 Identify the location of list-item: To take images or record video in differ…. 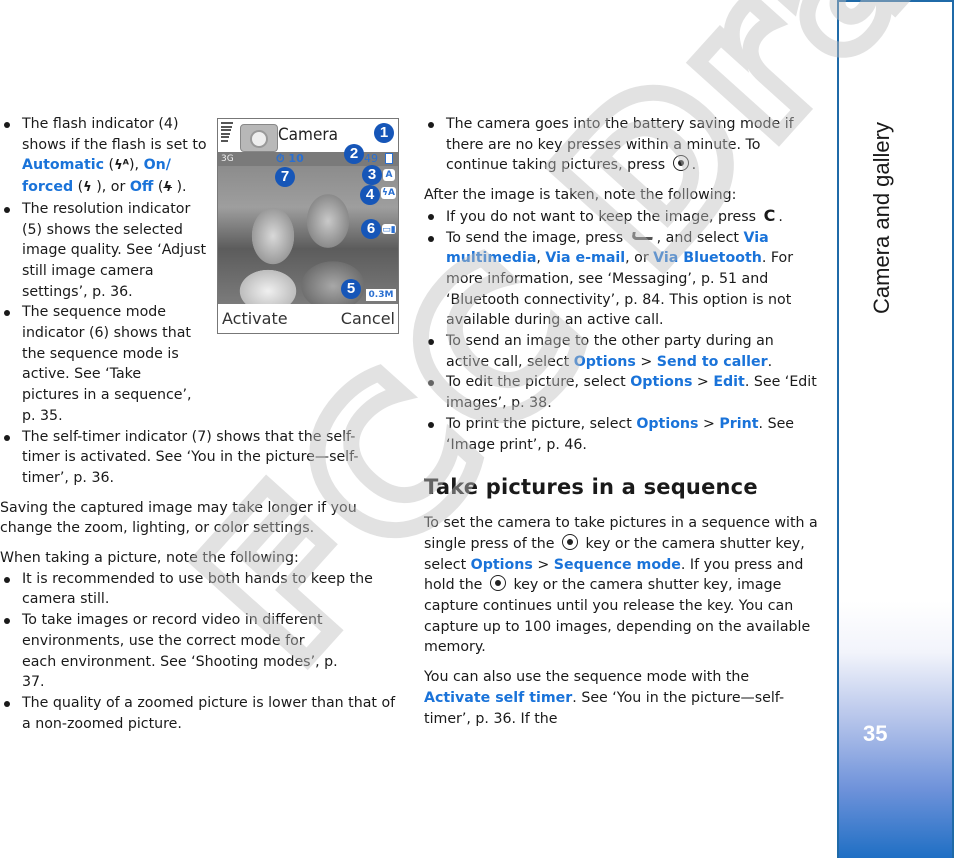
(171, 651).